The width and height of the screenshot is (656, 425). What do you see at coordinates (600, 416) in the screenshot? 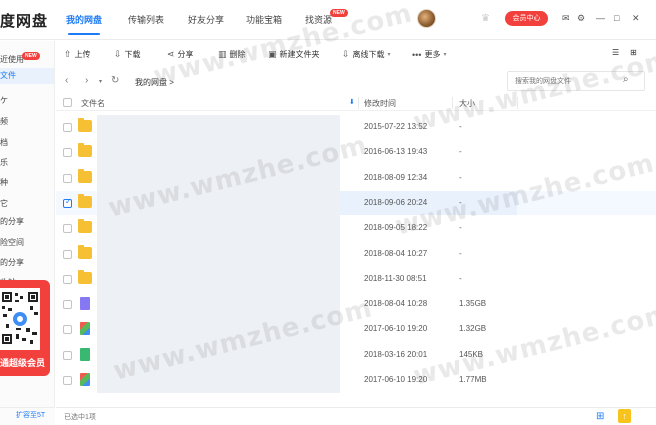
I see `view-toggle-icon: ⊞` at bounding box center [600, 416].